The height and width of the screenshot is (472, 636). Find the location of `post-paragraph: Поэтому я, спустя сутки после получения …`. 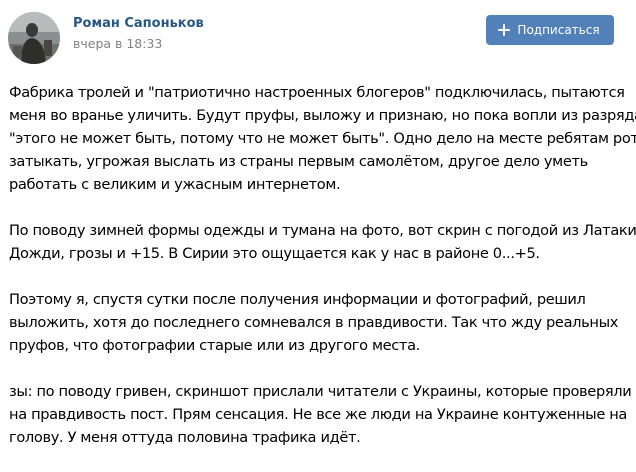

post-paragraph: Поэтому я, спустя сутки после получения … is located at coordinates (318, 322).